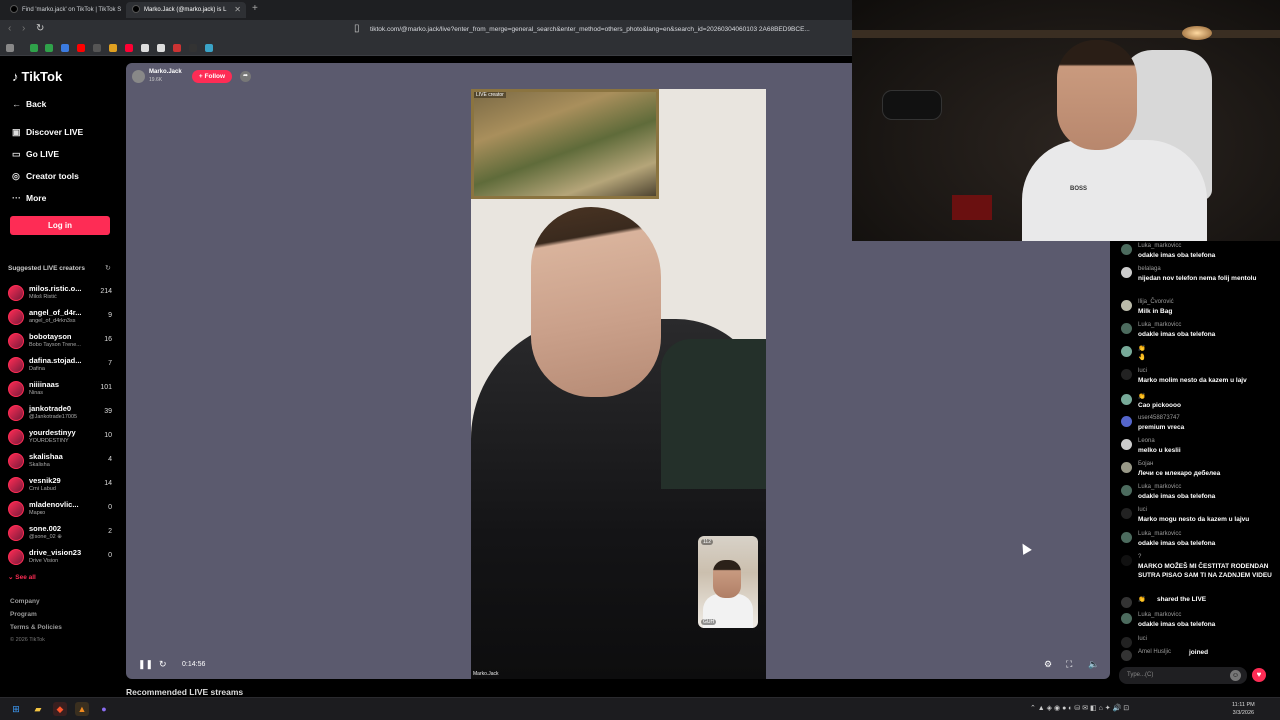 The height and width of the screenshot is (720, 1280). I want to click on app-icon: ●, so click(104, 709).